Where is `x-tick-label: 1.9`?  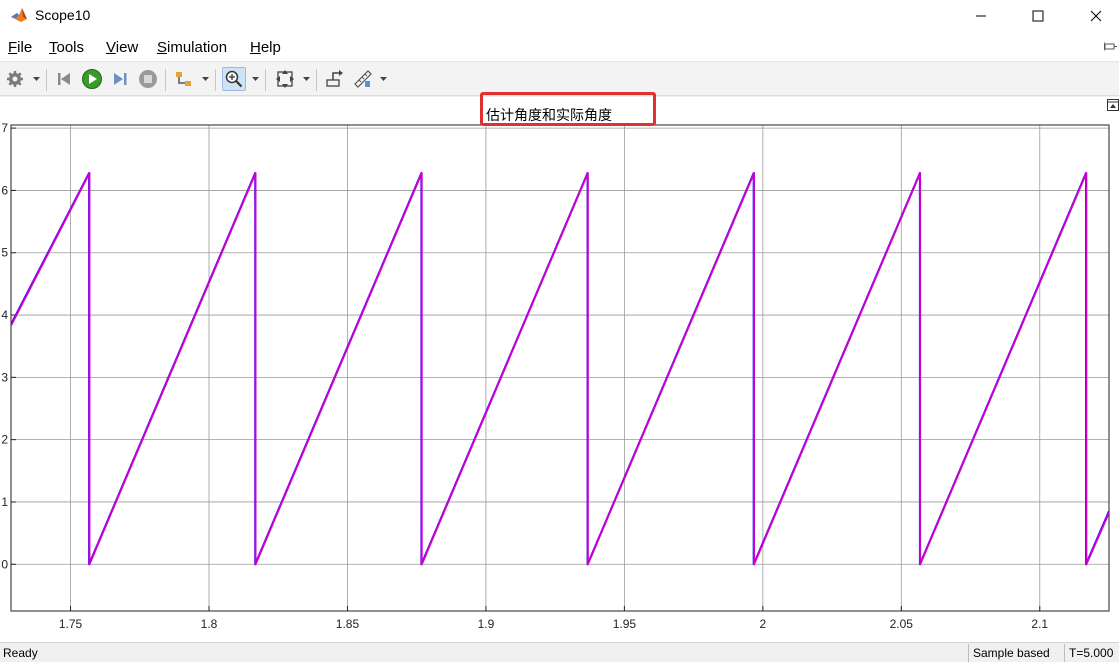 x-tick-label: 1.9 is located at coordinates (486, 624).